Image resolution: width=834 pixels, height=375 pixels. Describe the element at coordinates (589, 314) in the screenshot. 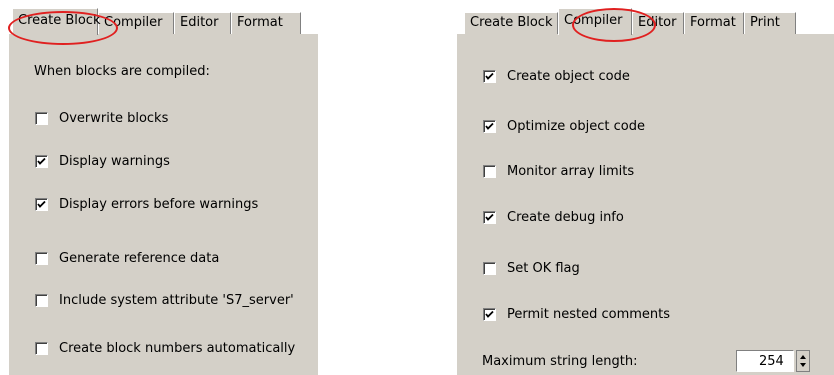

I see `option-label: Permit nested comments` at that location.